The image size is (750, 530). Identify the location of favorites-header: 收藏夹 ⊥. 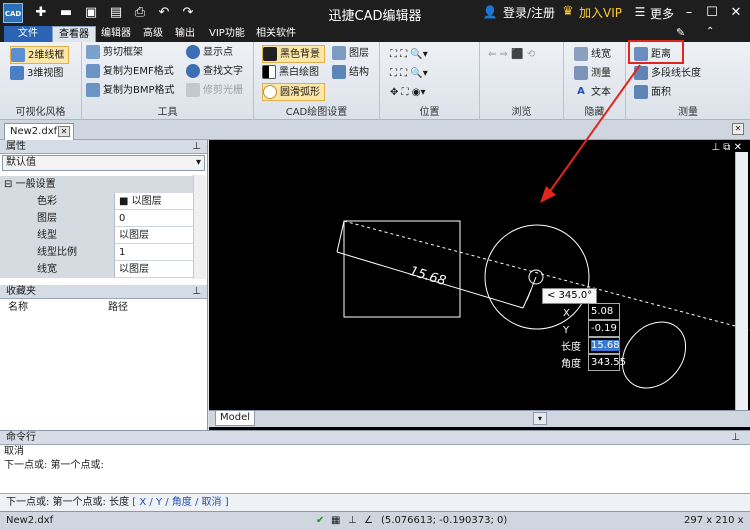
(103, 292).